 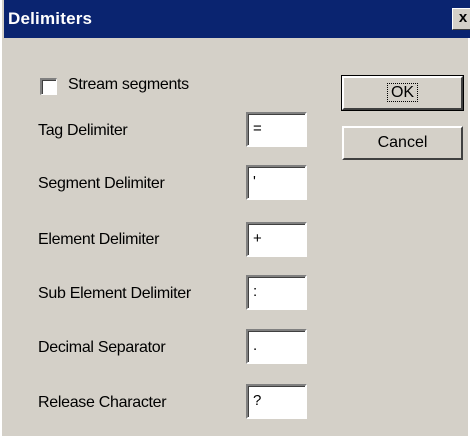 I want to click on title-bar: Delimiters x, so click(x=237, y=19).